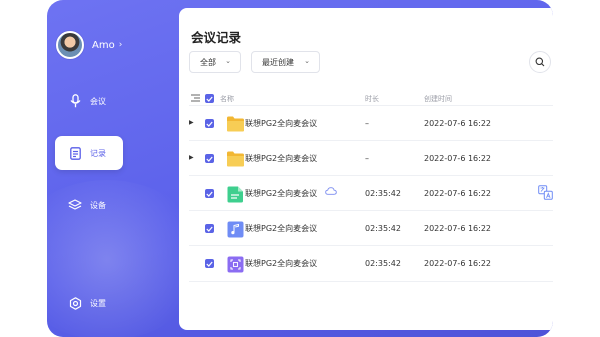 Image resolution: width=600 pixels, height=337 pixels. Describe the element at coordinates (209, 98) in the screenshot. I see `select-all-checkbox` at that location.